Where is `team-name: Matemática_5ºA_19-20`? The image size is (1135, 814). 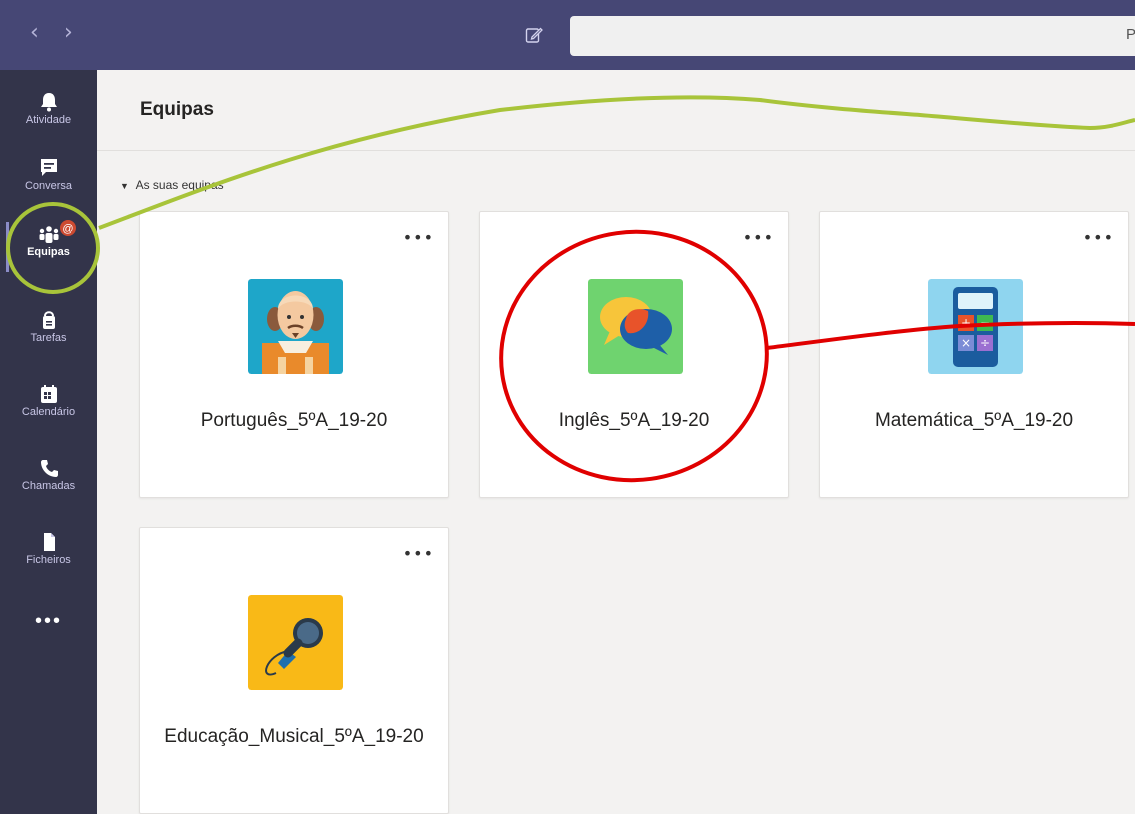 team-name: Matemática_5ºA_19-20 is located at coordinates (974, 420).